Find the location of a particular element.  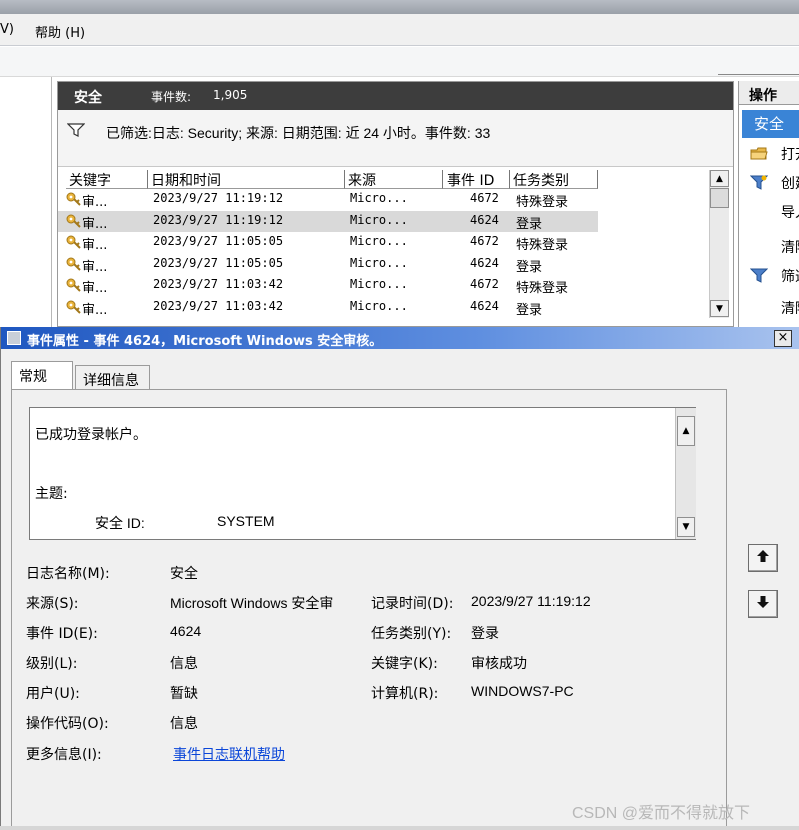

action-import-label: 导入 is located at coordinates (790, 213).